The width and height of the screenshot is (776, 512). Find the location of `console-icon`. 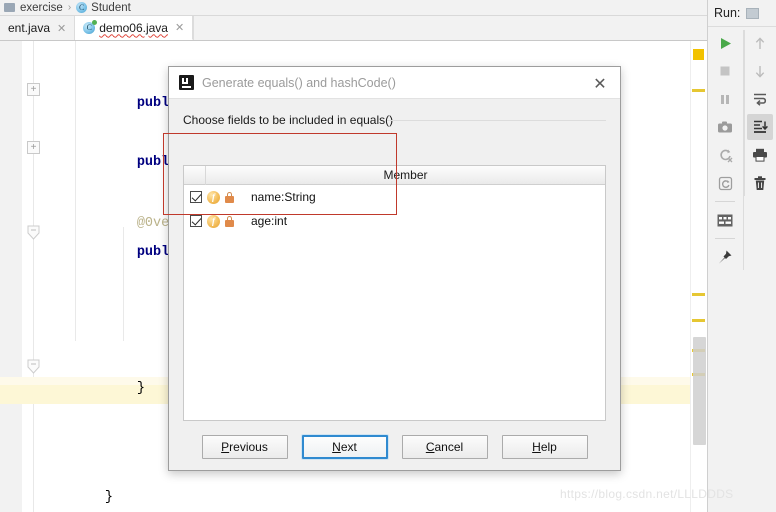

console-icon is located at coordinates (725, 220).